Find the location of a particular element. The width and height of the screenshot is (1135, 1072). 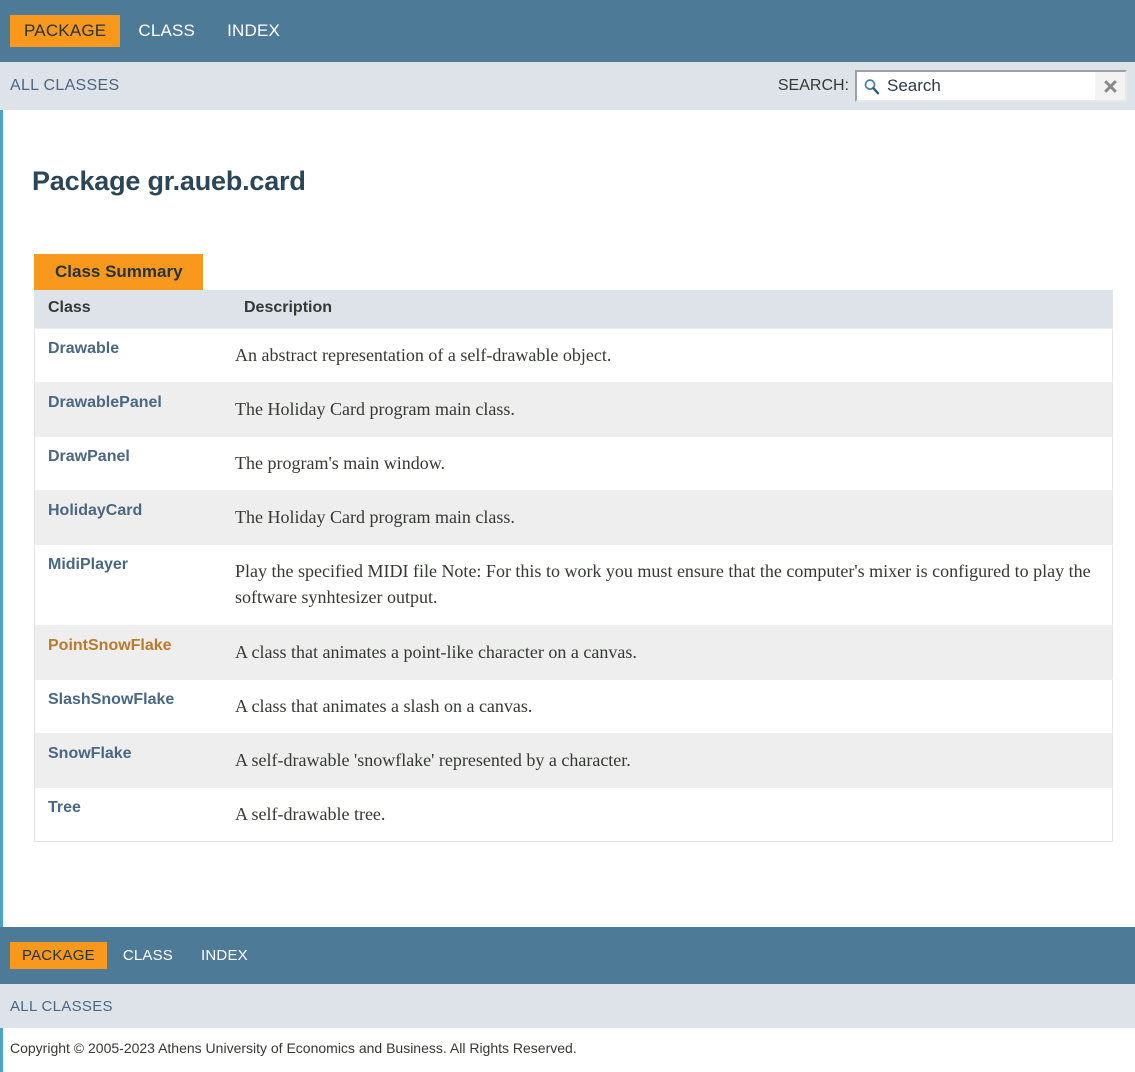

top-navigation-bar: PACKAGE CLASS INDEX is located at coordinates (567, 31).